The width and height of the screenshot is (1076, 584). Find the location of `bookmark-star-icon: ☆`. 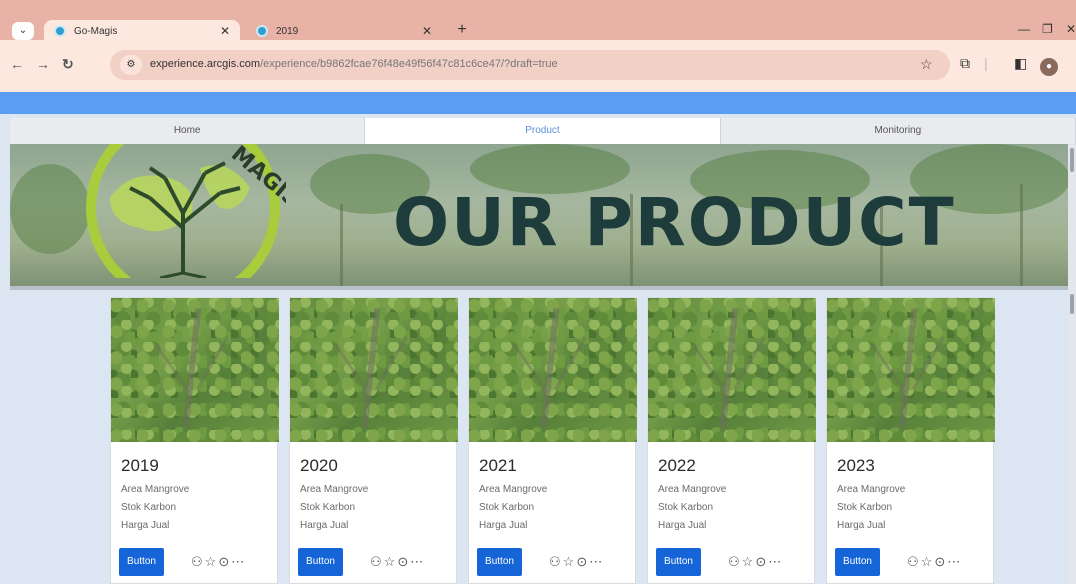

bookmark-star-icon: ☆ is located at coordinates (926, 64).